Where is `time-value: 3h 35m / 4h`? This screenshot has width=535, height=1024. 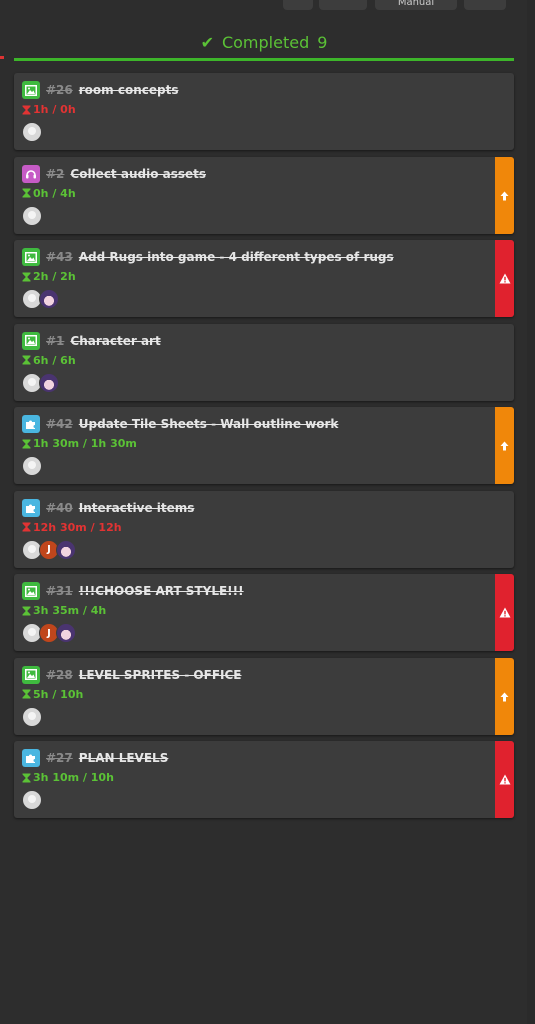
time-value: 3h 35m / 4h is located at coordinates (70, 610).